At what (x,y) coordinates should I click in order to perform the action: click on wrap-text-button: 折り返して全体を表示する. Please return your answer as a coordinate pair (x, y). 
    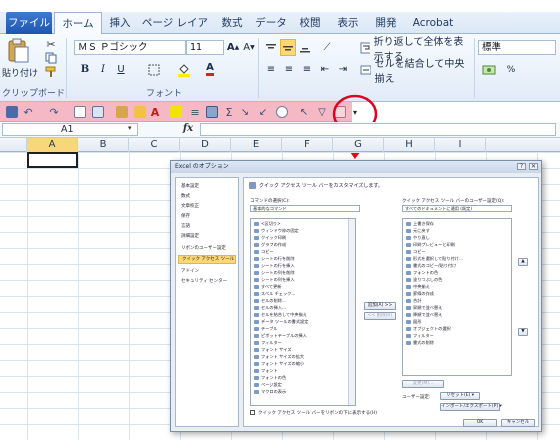
    Looking at the image, I should click on (415, 50).